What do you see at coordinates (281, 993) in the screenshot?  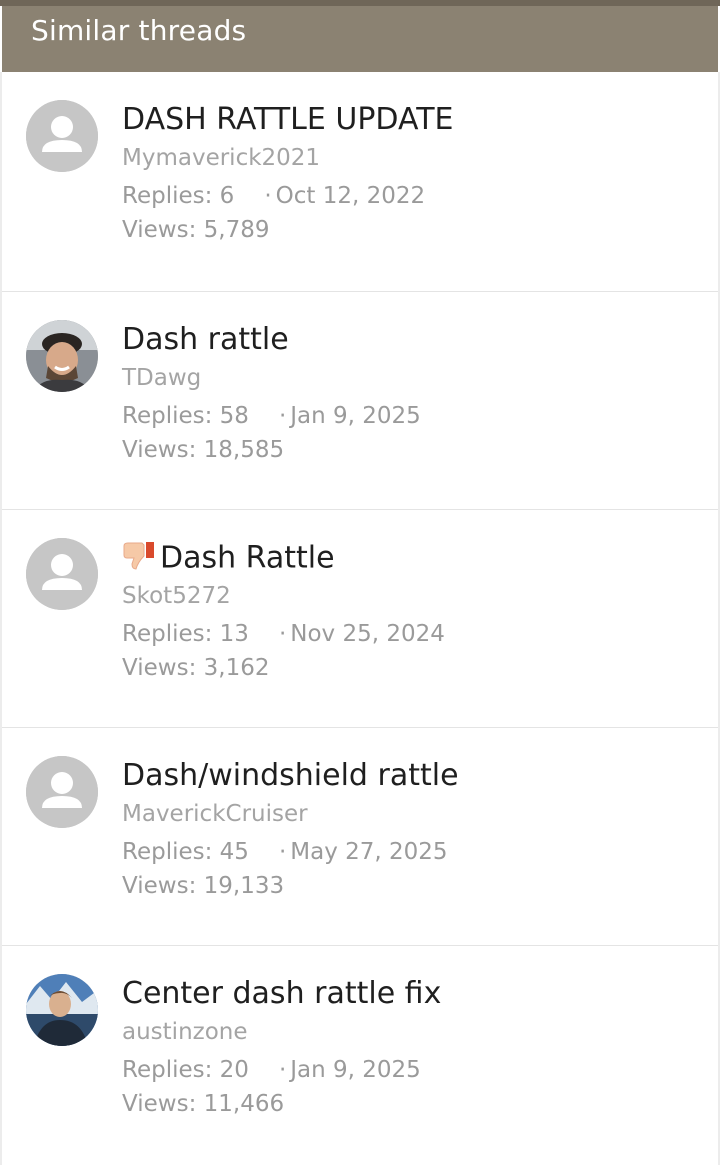 I see `thread-title: Center dash rattle fix` at bounding box center [281, 993].